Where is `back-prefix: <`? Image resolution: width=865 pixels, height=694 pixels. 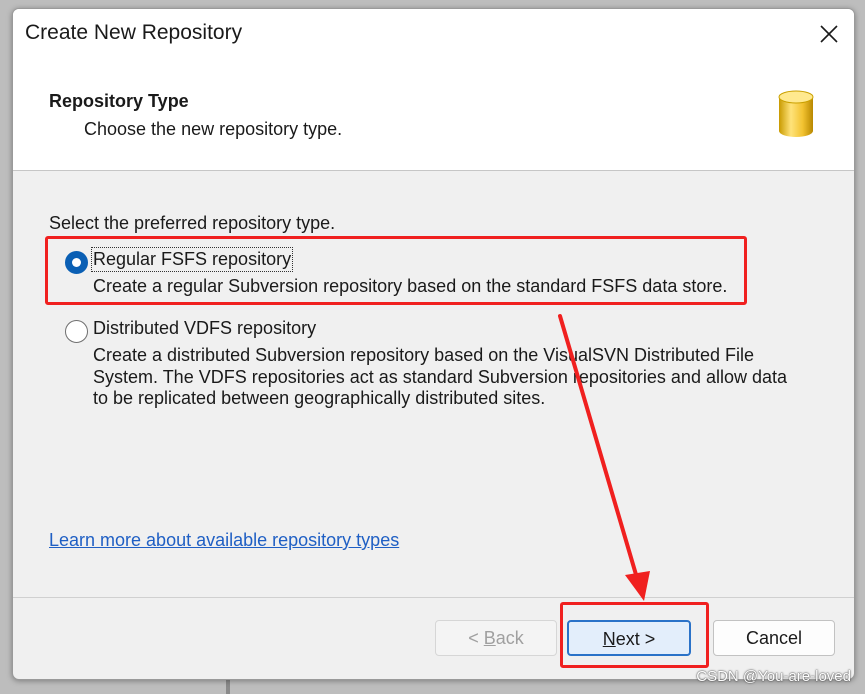 back-prefix: < is located at coordinates (476, 638).